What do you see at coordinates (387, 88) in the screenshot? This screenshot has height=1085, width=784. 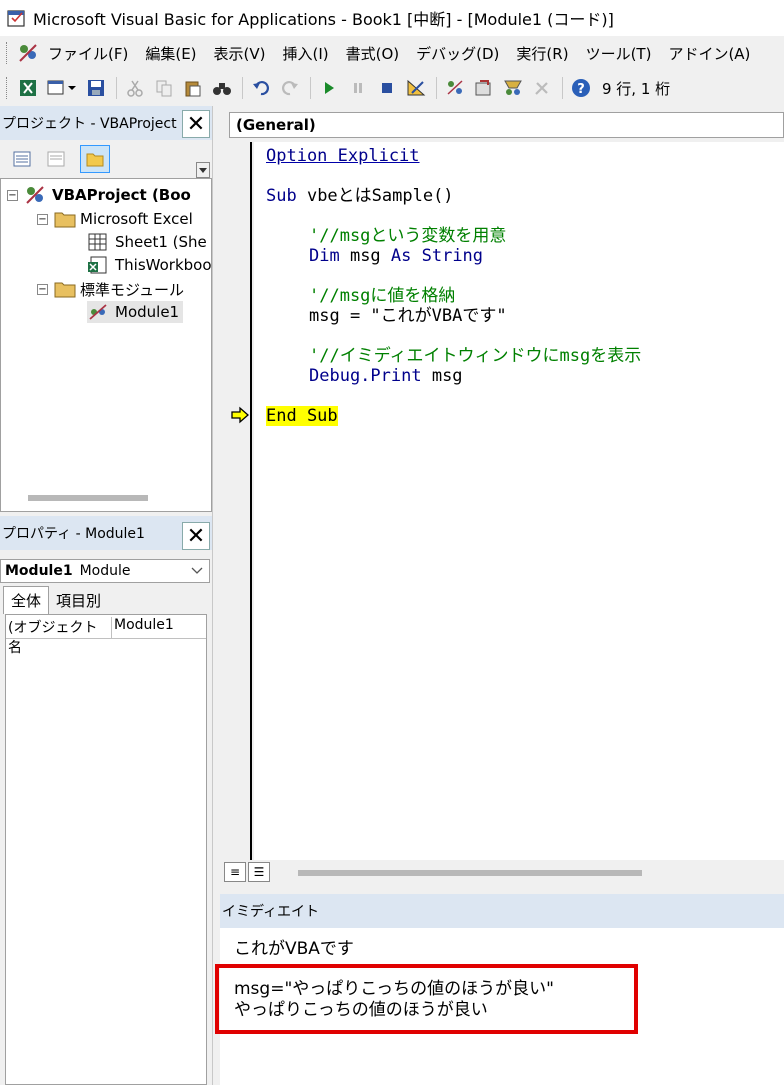 I see `reset-button` at bounding box center [387, 88].